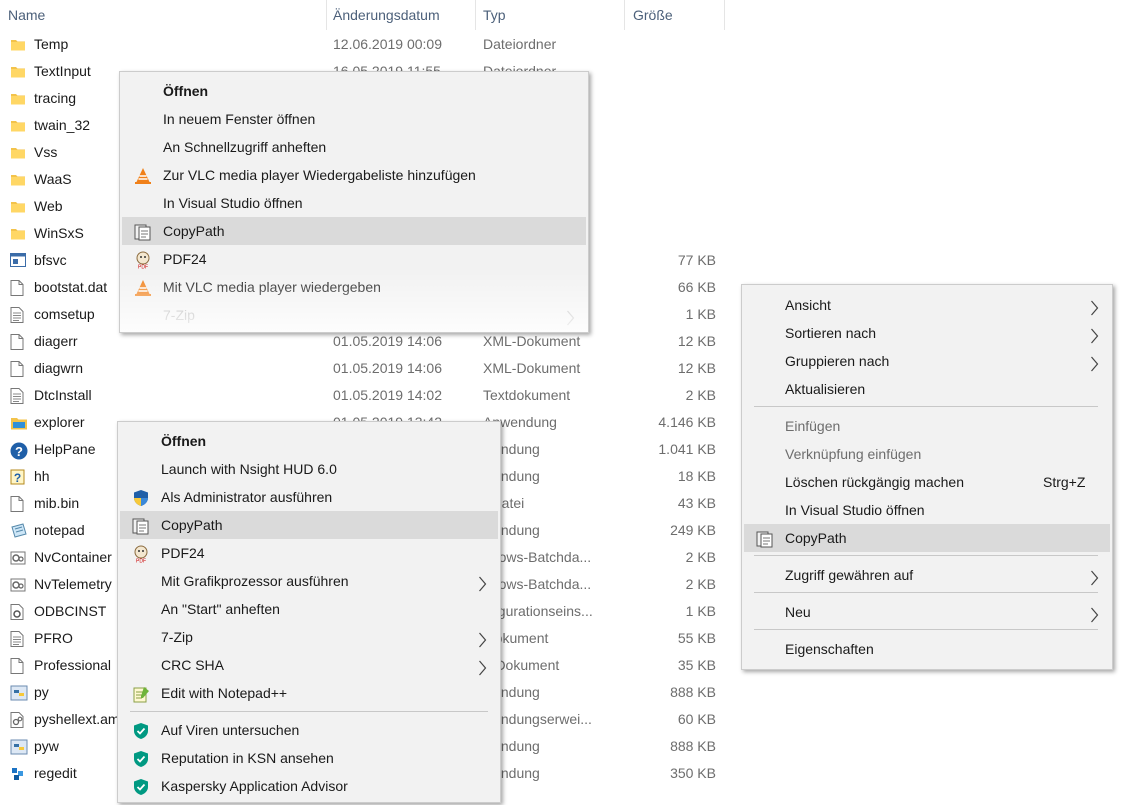 The image size is (1126, 805). I want to click on menu-item-auf-viren-untersuchen: Auf Viren untersuchen, so click(309, 730).